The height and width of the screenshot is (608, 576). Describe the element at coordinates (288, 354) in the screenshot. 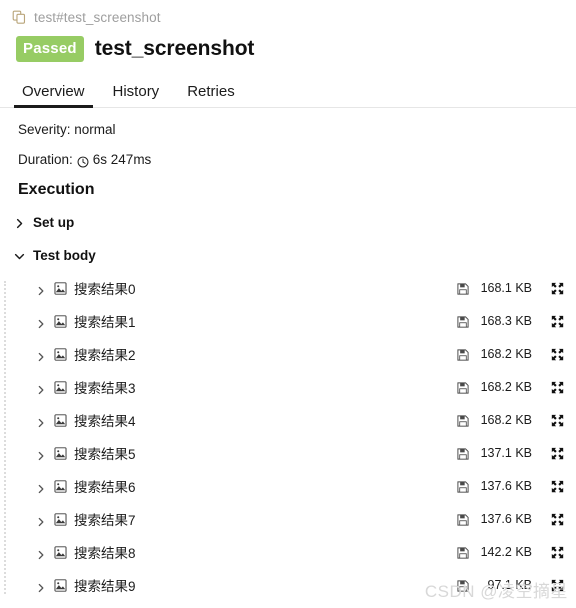

I see `list-item: 搜索结果2 168.2 KB` at that location.